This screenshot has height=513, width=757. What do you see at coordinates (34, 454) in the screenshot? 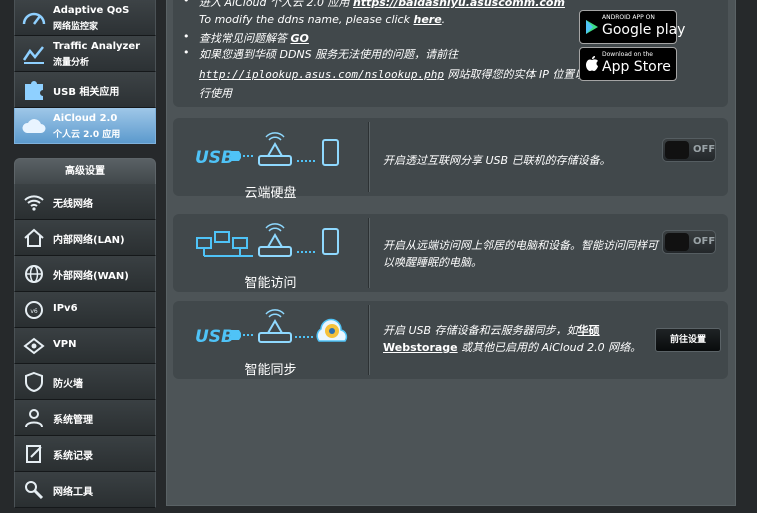
I see `log-icon` at bounding box center [34, 454].